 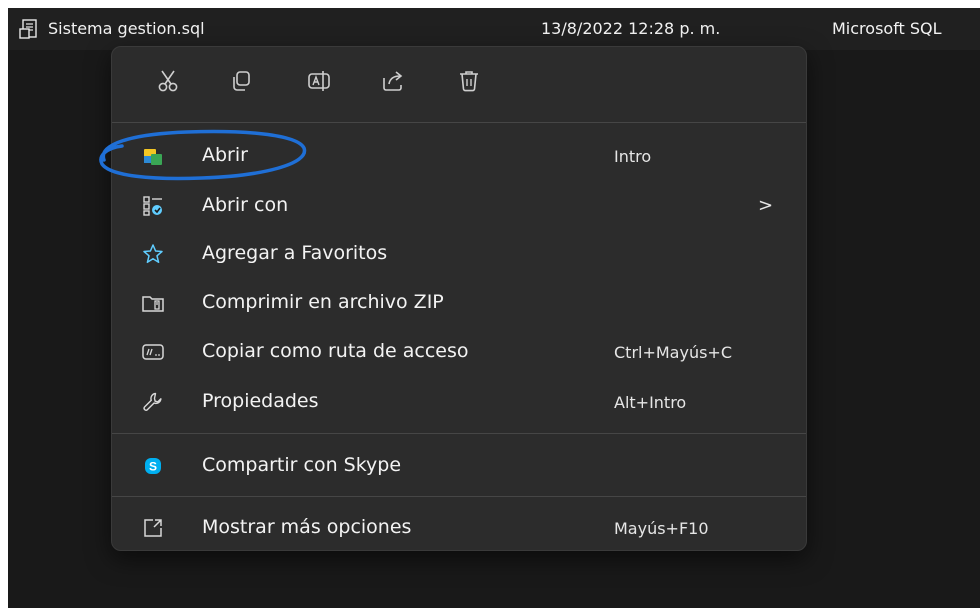 I want to click on share-button, so click(x=393, y=83).